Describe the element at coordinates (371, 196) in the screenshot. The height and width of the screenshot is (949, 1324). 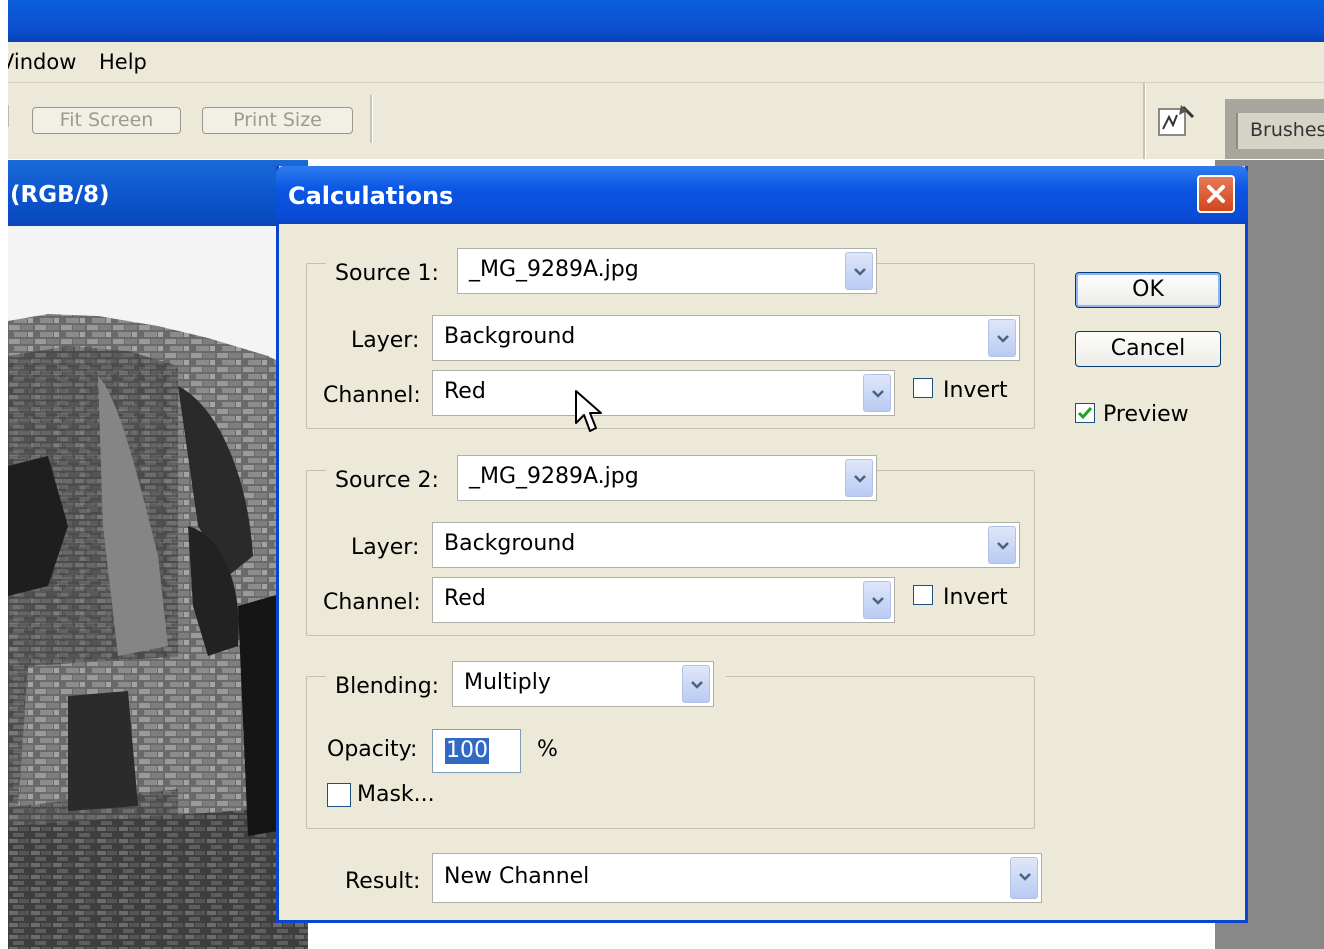
I see `dialog-title: Calculations` at that location.